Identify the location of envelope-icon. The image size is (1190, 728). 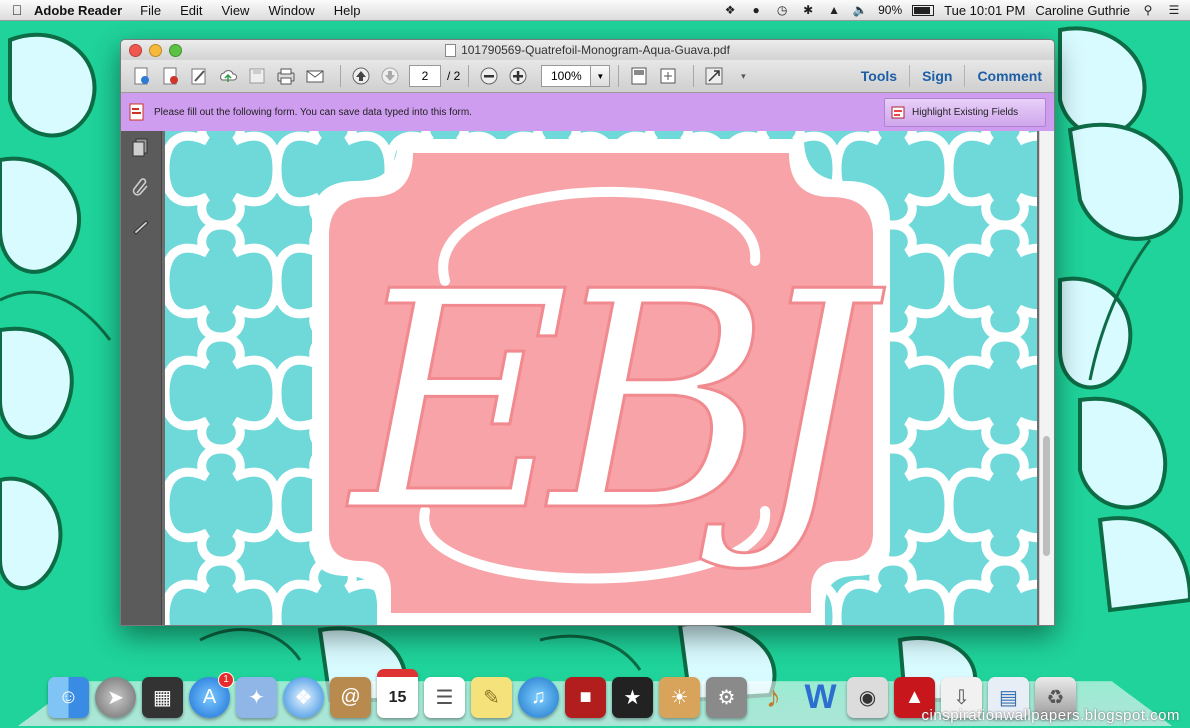
(315, 76).